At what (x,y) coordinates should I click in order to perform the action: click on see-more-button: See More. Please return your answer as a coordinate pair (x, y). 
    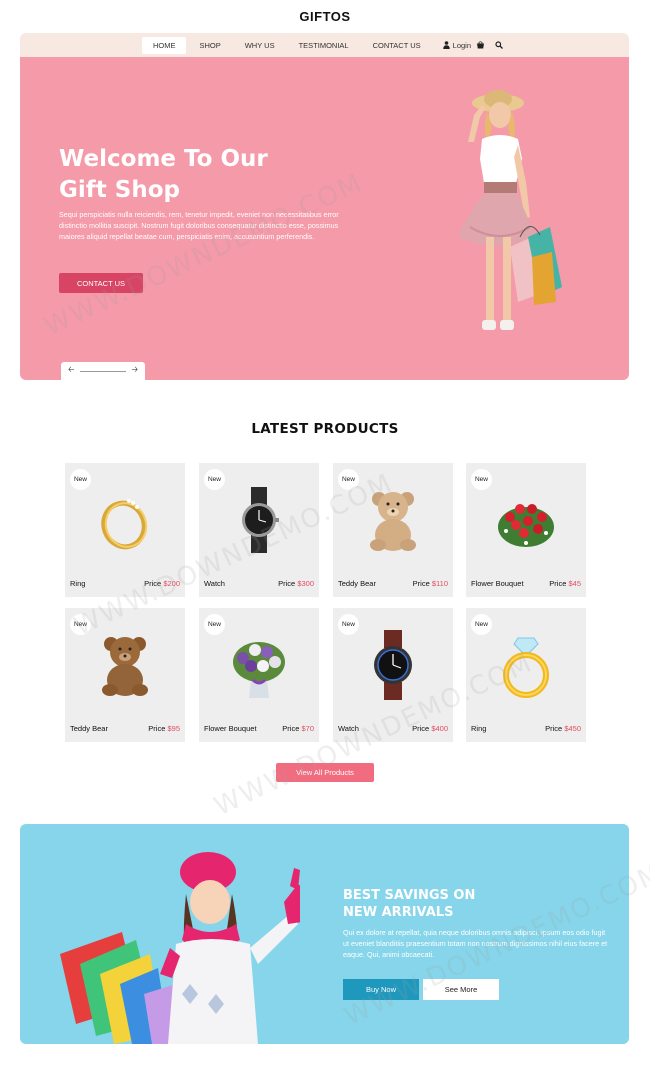
    Looking at the image, I should click on (461, 989).